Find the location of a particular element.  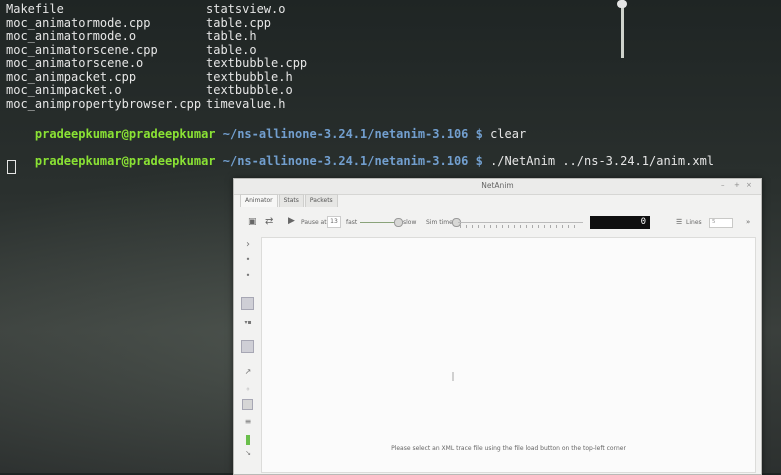

minimize-button: – is located at coordinates (723, 185).